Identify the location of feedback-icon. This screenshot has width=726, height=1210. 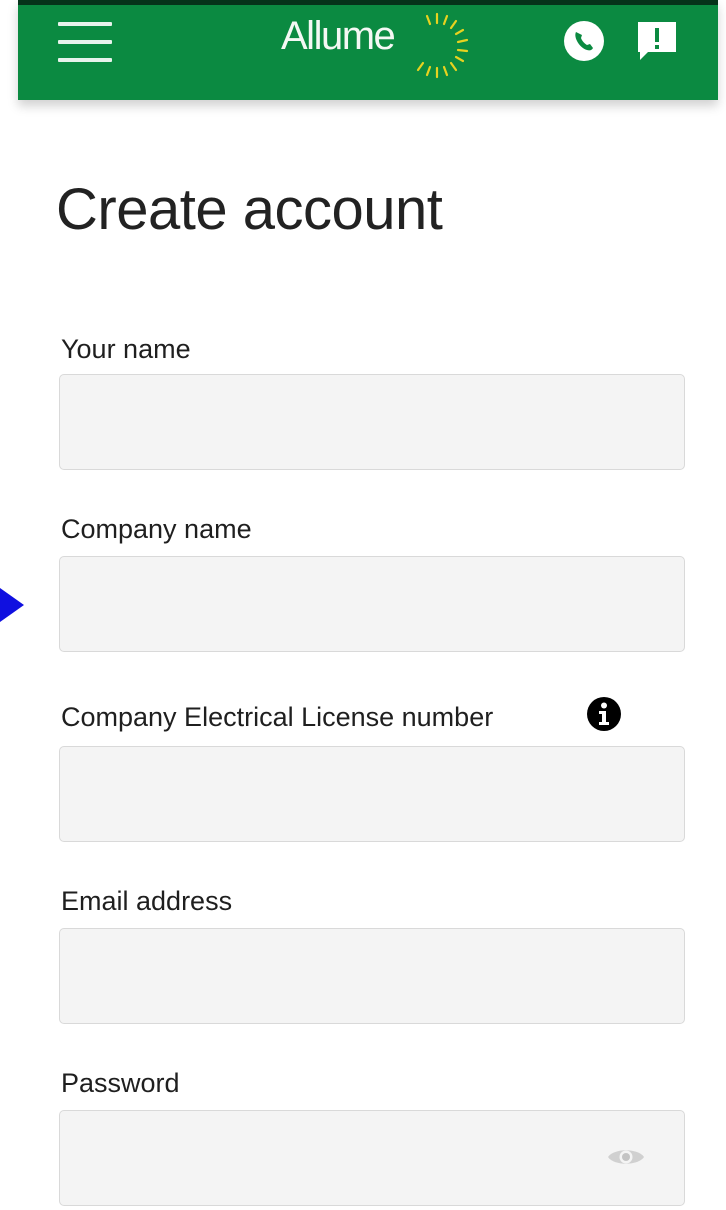
(657, 41).